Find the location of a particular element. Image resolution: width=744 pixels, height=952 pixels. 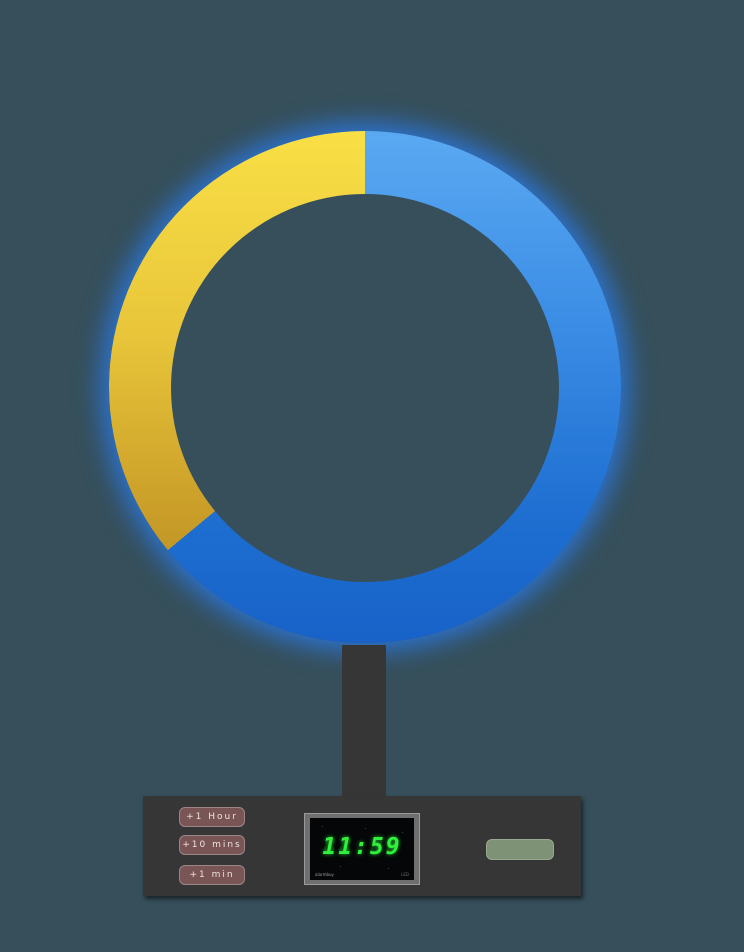

digital-clock: 88:88 11:59 alarmbuy LED is located at coordinates (362, 849).